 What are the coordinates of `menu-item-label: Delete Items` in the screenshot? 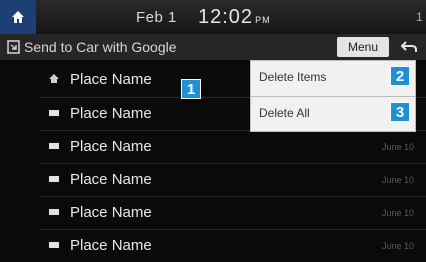 It's located at (293, 77).